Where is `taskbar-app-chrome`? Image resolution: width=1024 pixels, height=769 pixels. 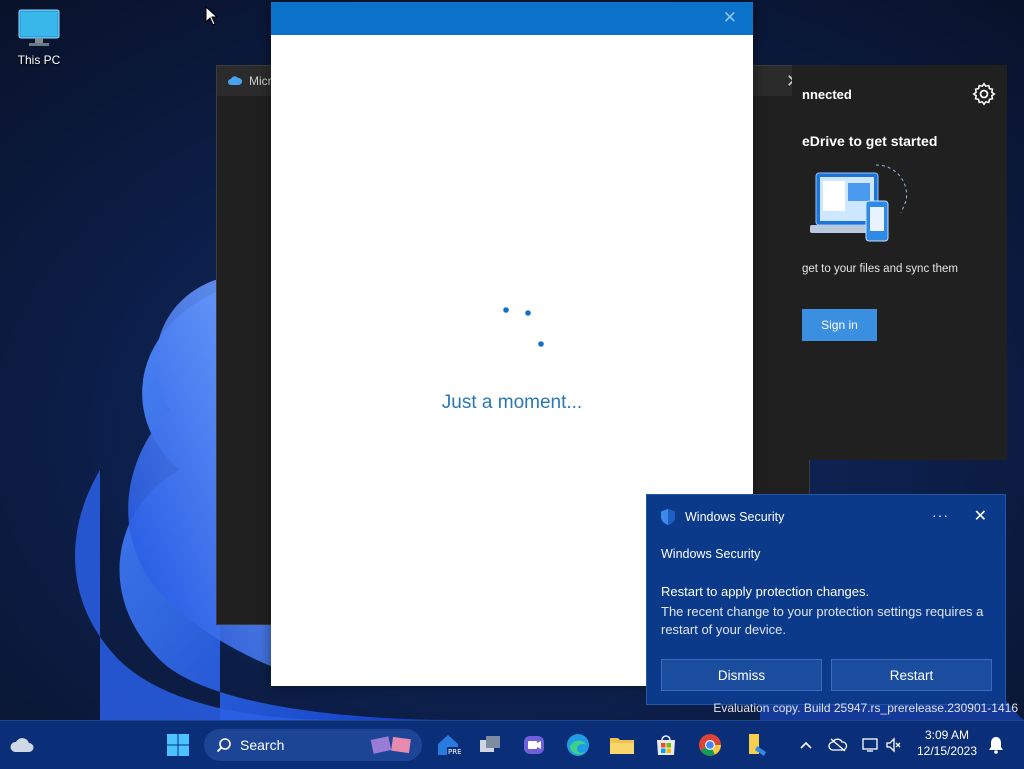 taskbar-app-chrome is located at coordinates (710, 745).